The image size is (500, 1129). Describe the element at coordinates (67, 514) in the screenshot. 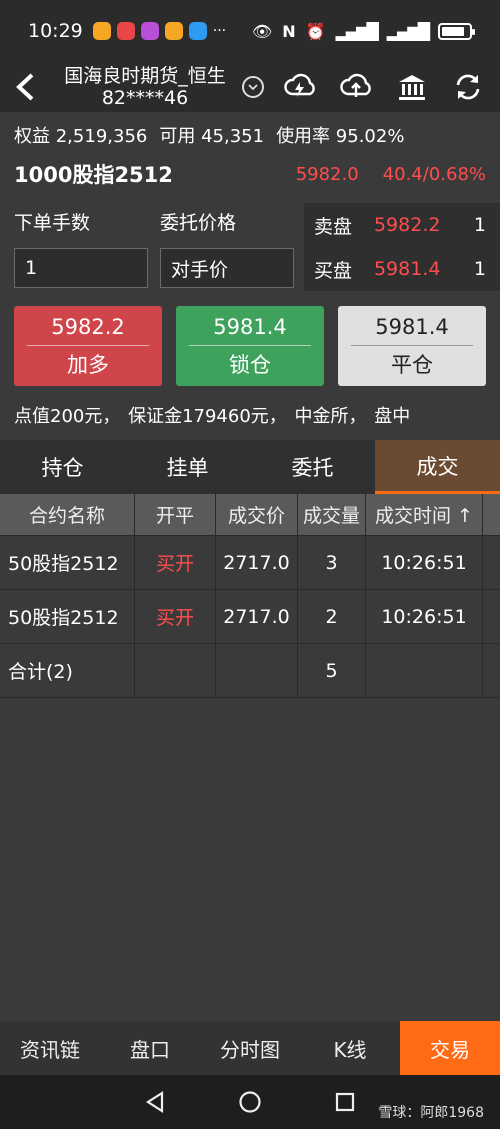

I see `col-contract: 合约名称` at that location.